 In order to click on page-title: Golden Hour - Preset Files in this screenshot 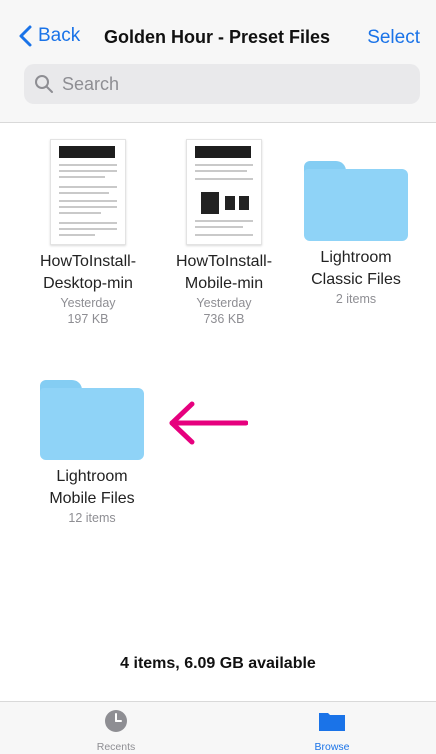, I will do `click(217, 37)`.